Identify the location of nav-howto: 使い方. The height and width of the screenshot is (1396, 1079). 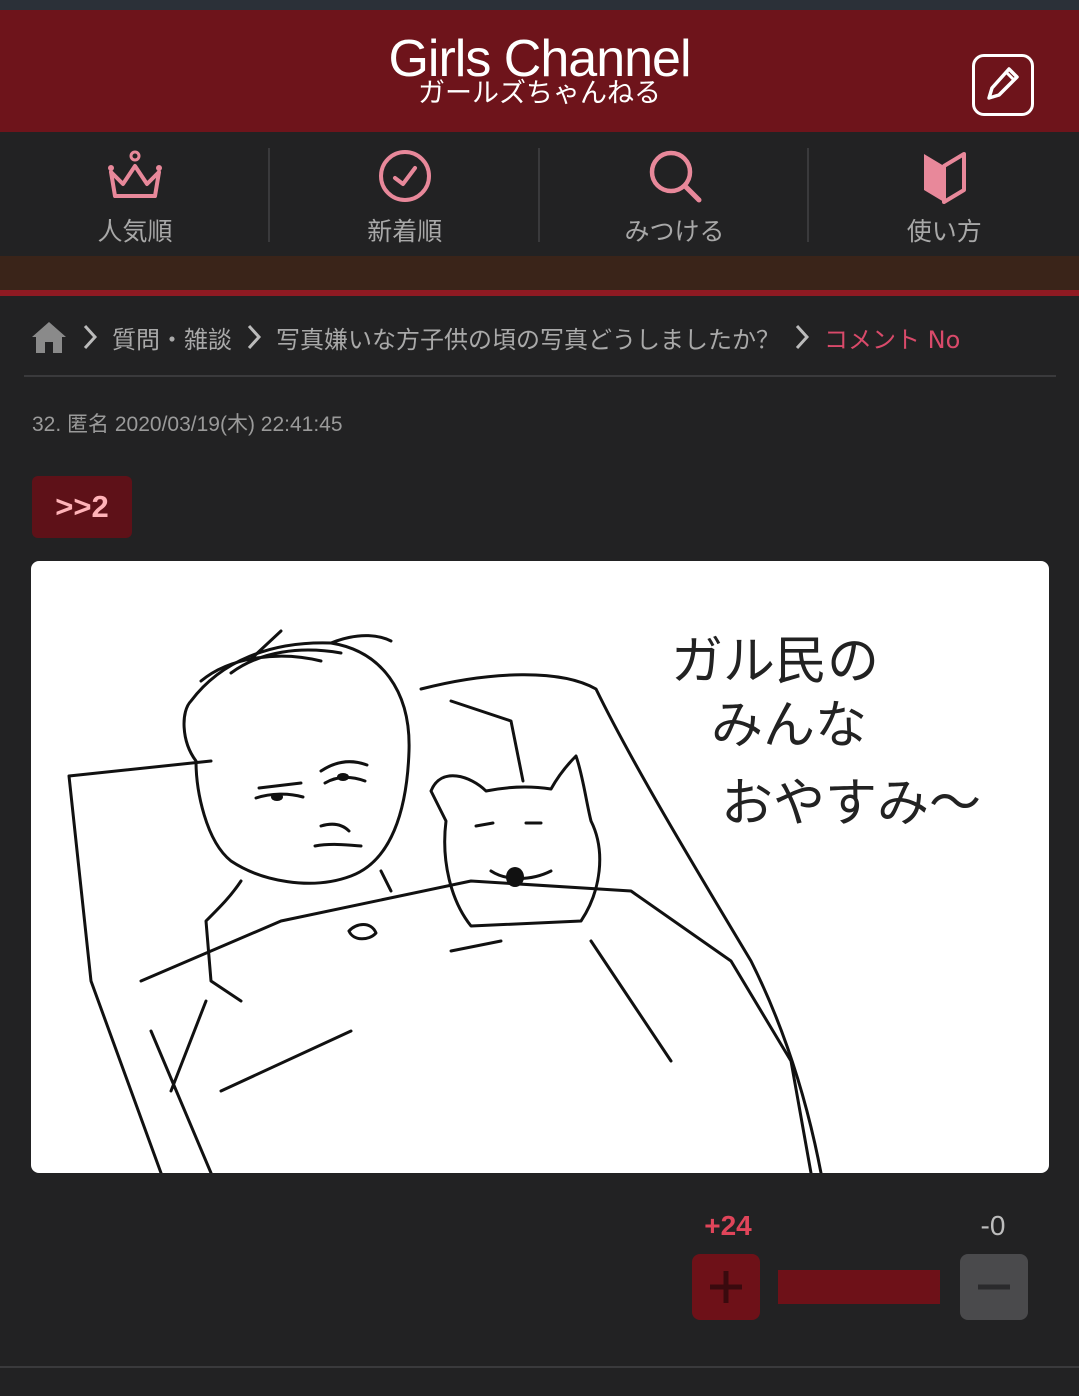
(944, 194).